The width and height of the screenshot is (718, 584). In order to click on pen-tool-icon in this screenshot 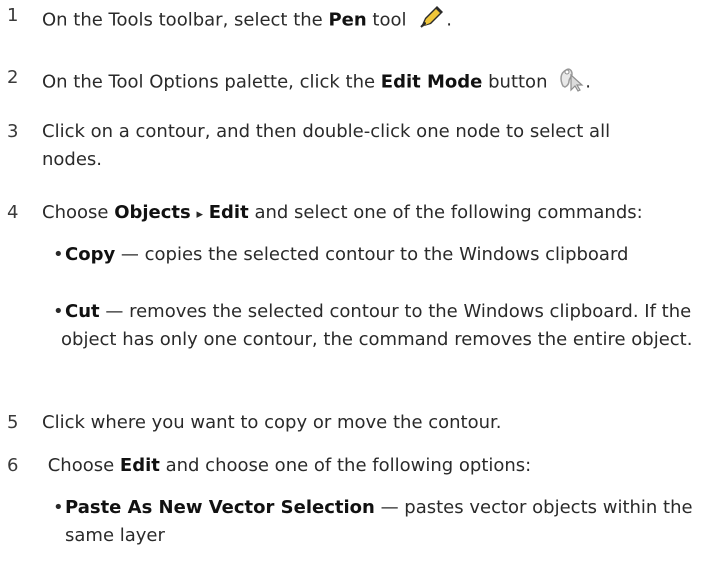, I will do `click(431, 20)`.